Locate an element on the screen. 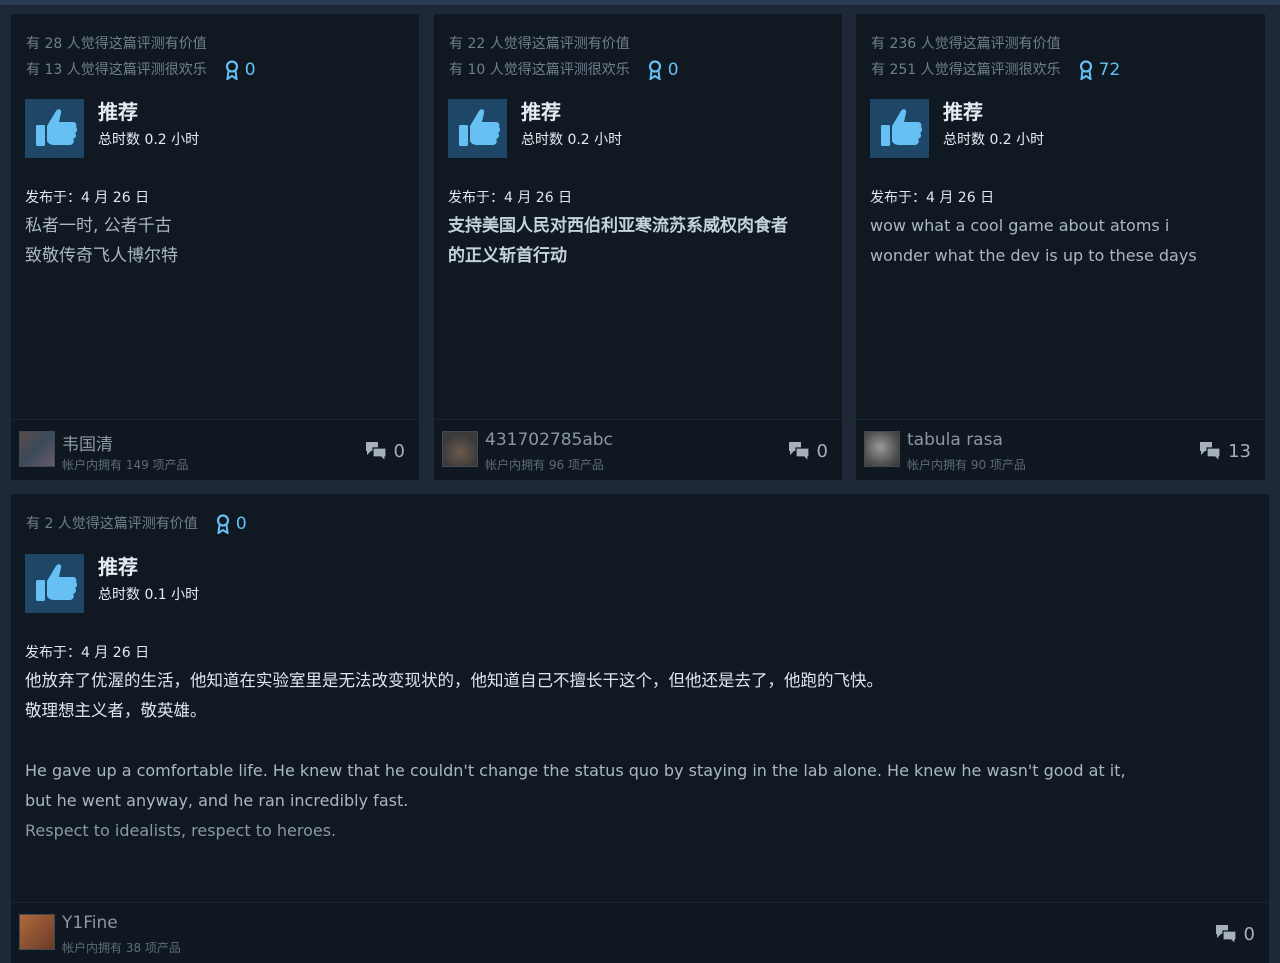  award-button: 72 is located at coordinates (1100, 70).